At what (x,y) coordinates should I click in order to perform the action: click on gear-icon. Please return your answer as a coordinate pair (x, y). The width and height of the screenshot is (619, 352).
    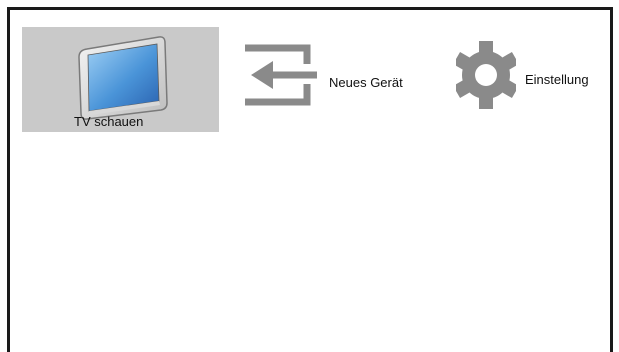
    Looking at the image, I should click on (486, 75).